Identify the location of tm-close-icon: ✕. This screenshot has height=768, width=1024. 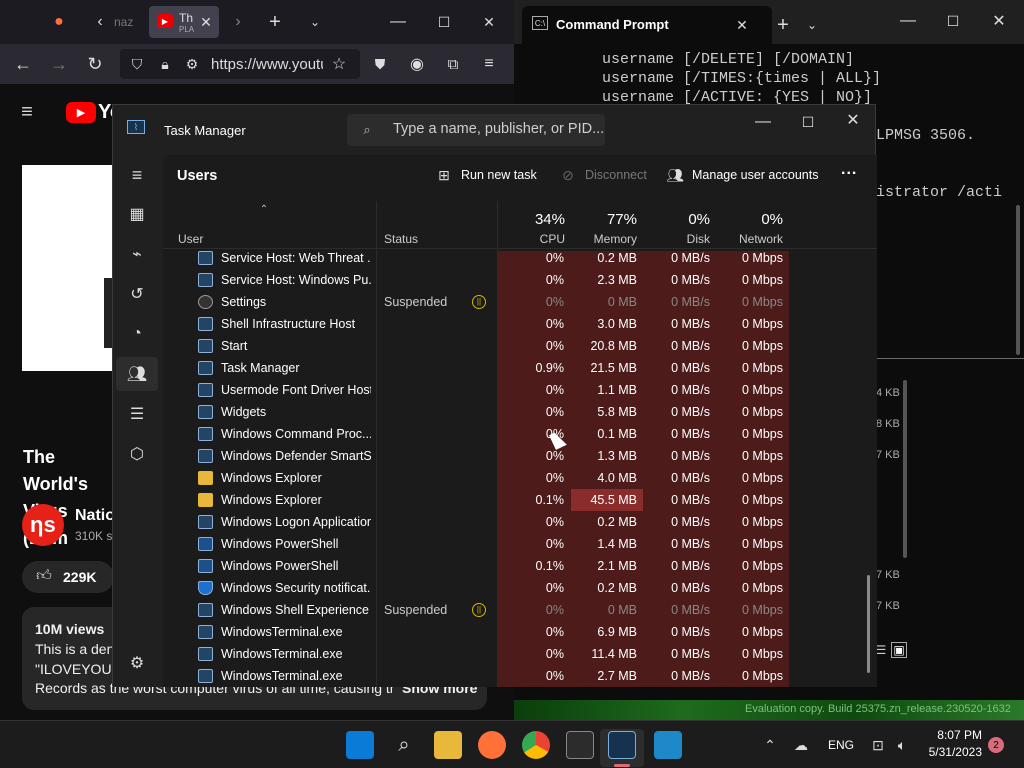
(853, 120).